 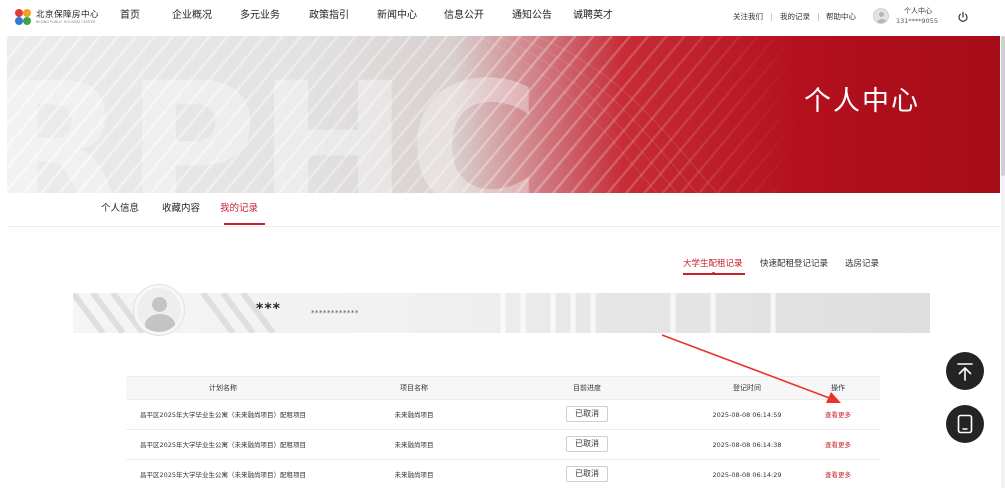 I want to click on my-records-link: 我的记录, so click(x=795, y=17).